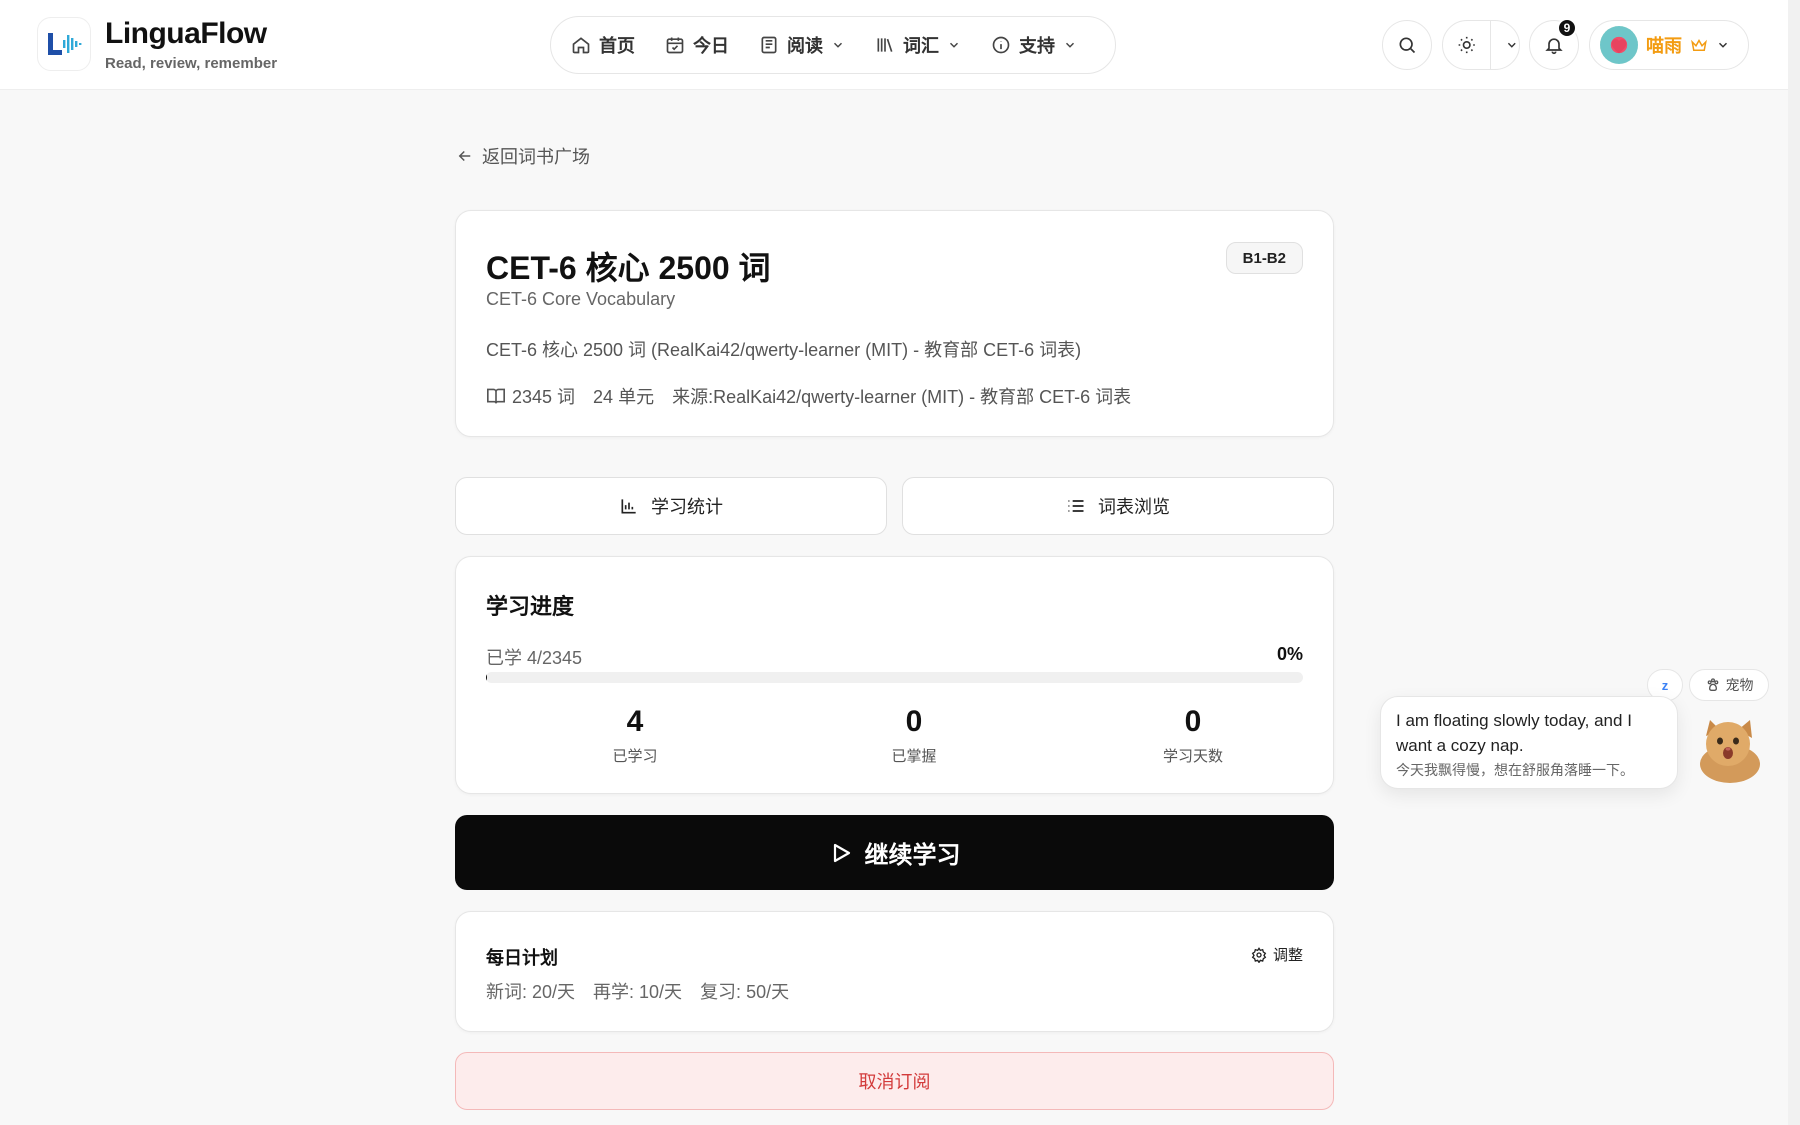 The height and width of the screenshot is (1125, 1800). What do you see at coordinates (635, 721) in the screenshot?
I see `stat-value: 4` at bounding box center [635, 721].